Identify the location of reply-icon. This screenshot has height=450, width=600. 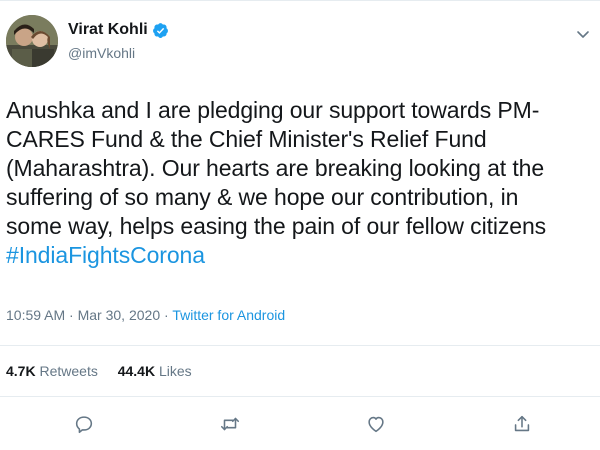
(84, 424).